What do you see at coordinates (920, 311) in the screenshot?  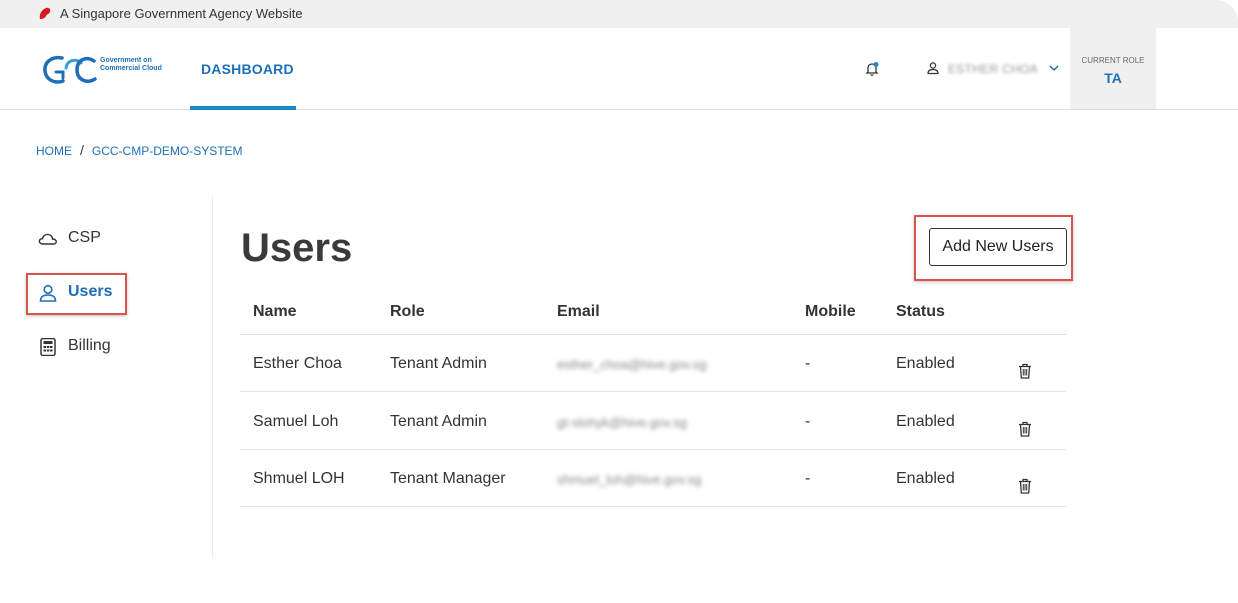 I see `column-header-status: Status` at bounding box center [920, 311].